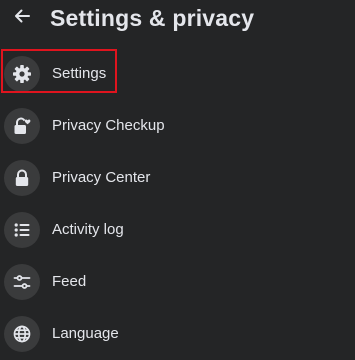 This screenshot has height=360, width=355. What do you see at coordinates (85, 333) in the screenshot?
I see `menu-item-label: Language` at bounding box center [85, 333].